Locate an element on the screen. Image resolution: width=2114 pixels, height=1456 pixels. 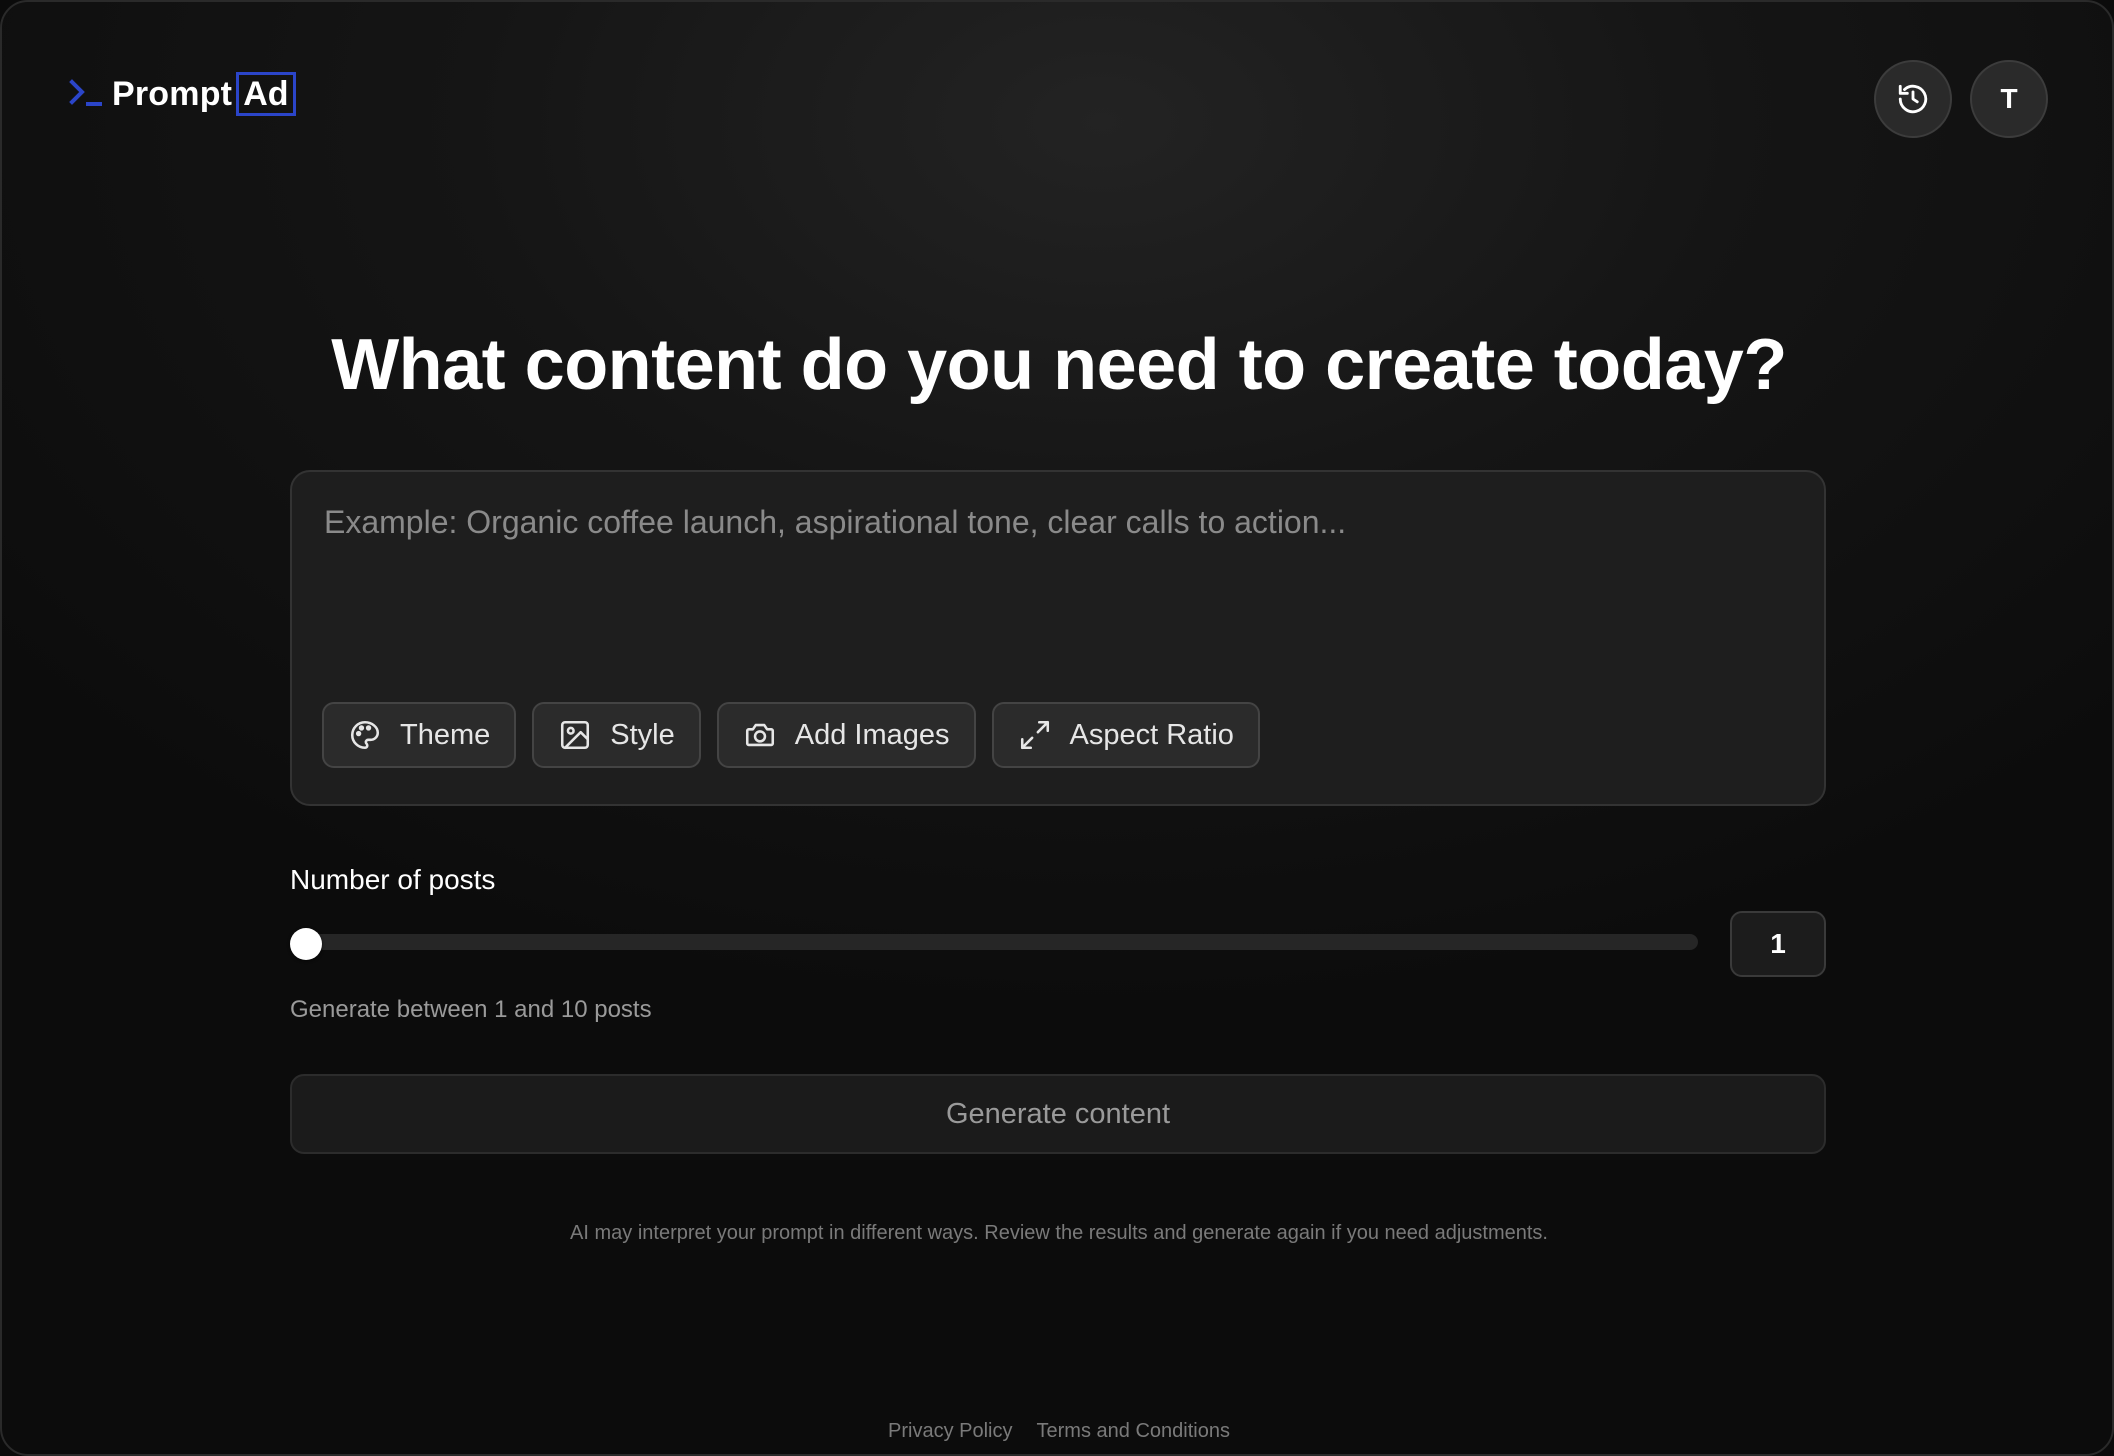
posts-count-field: 1 is located at coordinates (1778, 944).